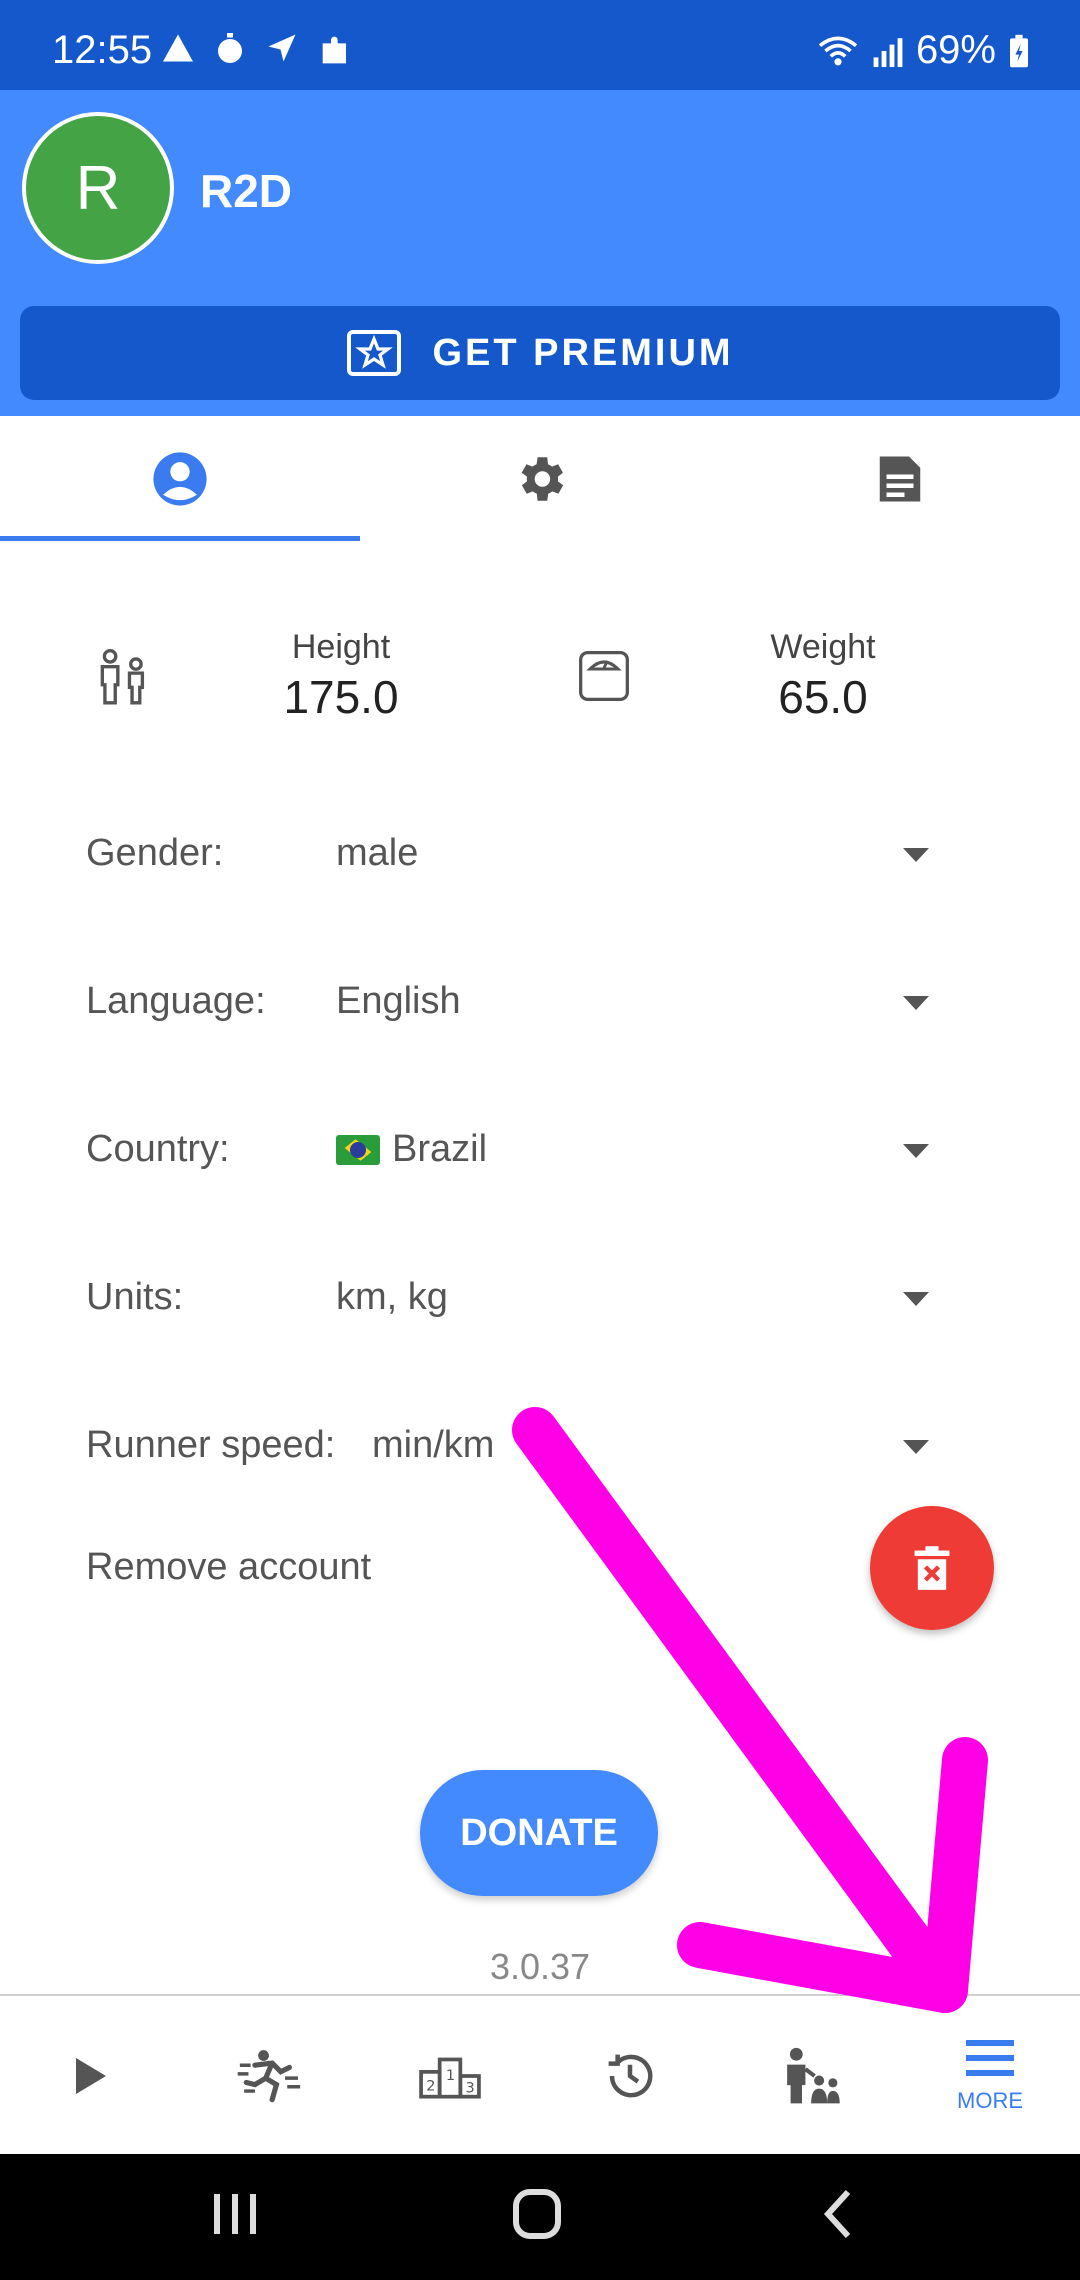 This screenshot has height=2280, width=1080. Describe the element at coordinates (377, 853) in the screenshot. I see `gender-select: male` at that location.